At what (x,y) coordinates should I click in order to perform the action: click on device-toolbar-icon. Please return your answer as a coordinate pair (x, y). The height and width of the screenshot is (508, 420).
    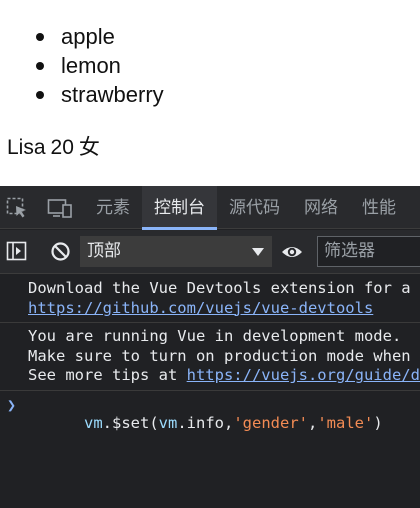
    Looking at the image, I should click on (60, 208).